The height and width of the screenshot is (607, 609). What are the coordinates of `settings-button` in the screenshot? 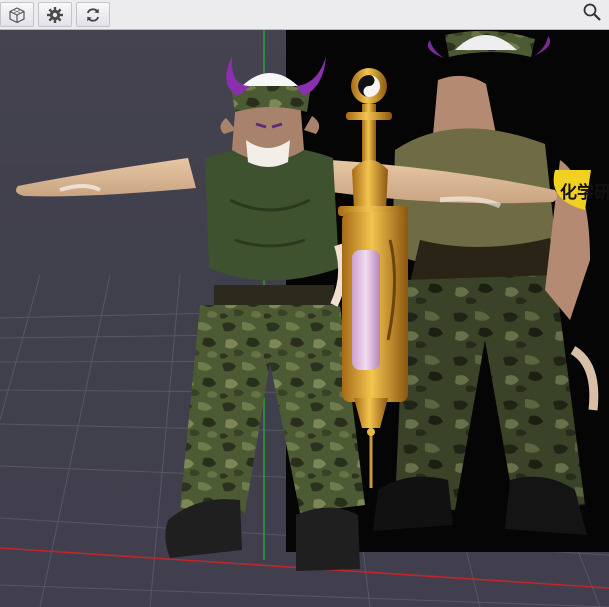 It's located at (55, 14).